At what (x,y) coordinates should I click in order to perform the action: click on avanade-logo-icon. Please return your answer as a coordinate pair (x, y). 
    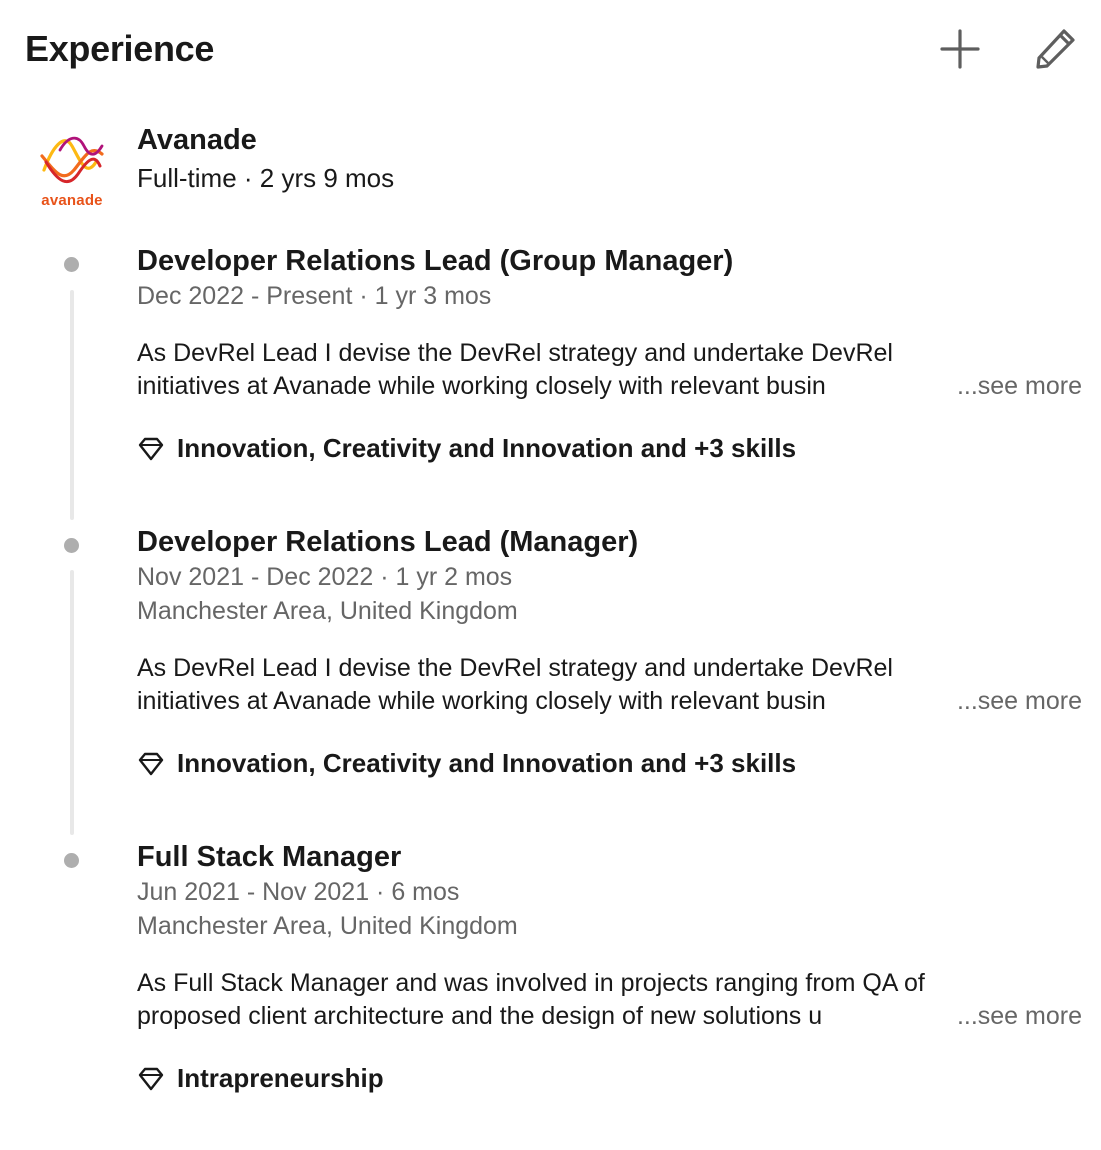
    Looking at the image, I should click on (72, 160).